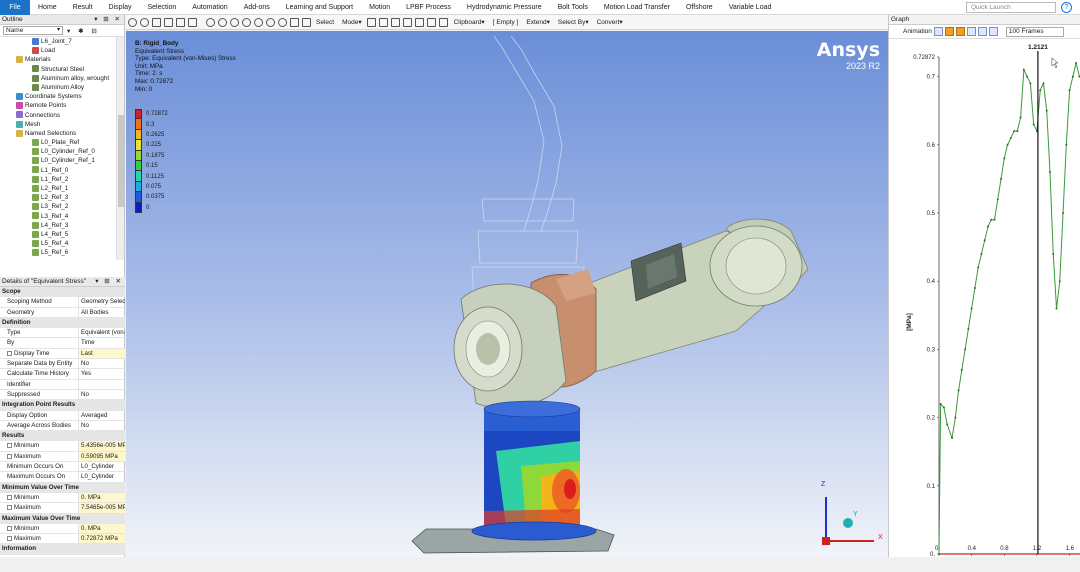  Describe the element at coordinates (62, 133) in the screenshot. I see `outline-item: Named Selections` at that location.